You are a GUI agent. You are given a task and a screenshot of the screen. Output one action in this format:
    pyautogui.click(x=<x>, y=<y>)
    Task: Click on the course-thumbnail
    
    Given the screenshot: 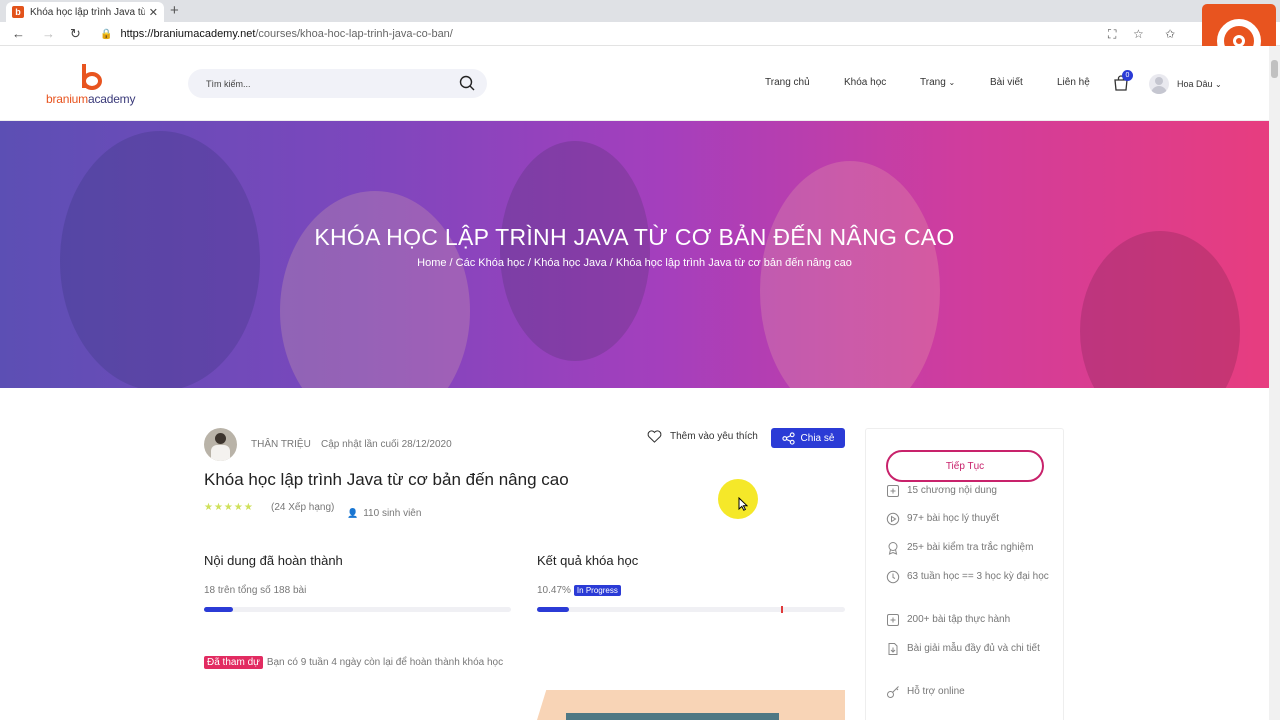 What is the action you would take?
    pyautogui.click(x=691, y=705)
    